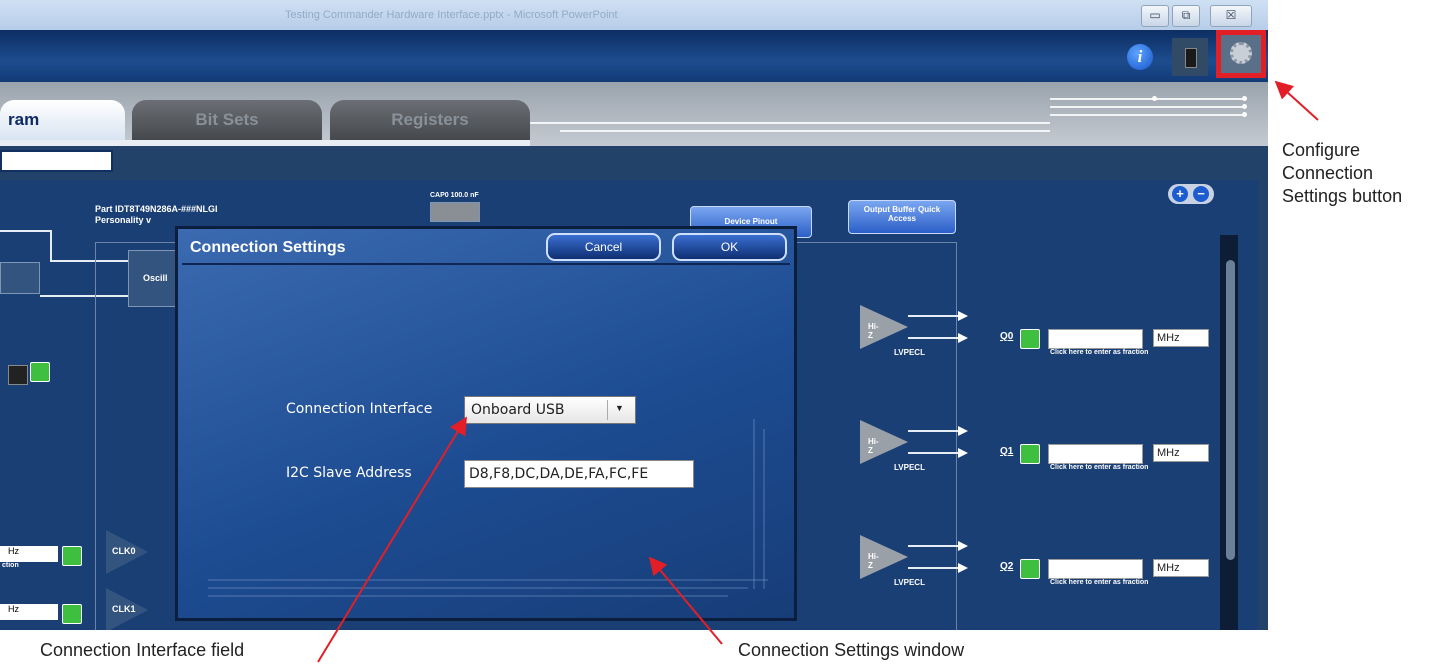 The image size is (1455, 667). I want to click on callout-interface-field: Connection Interface field, so click(142, 650).